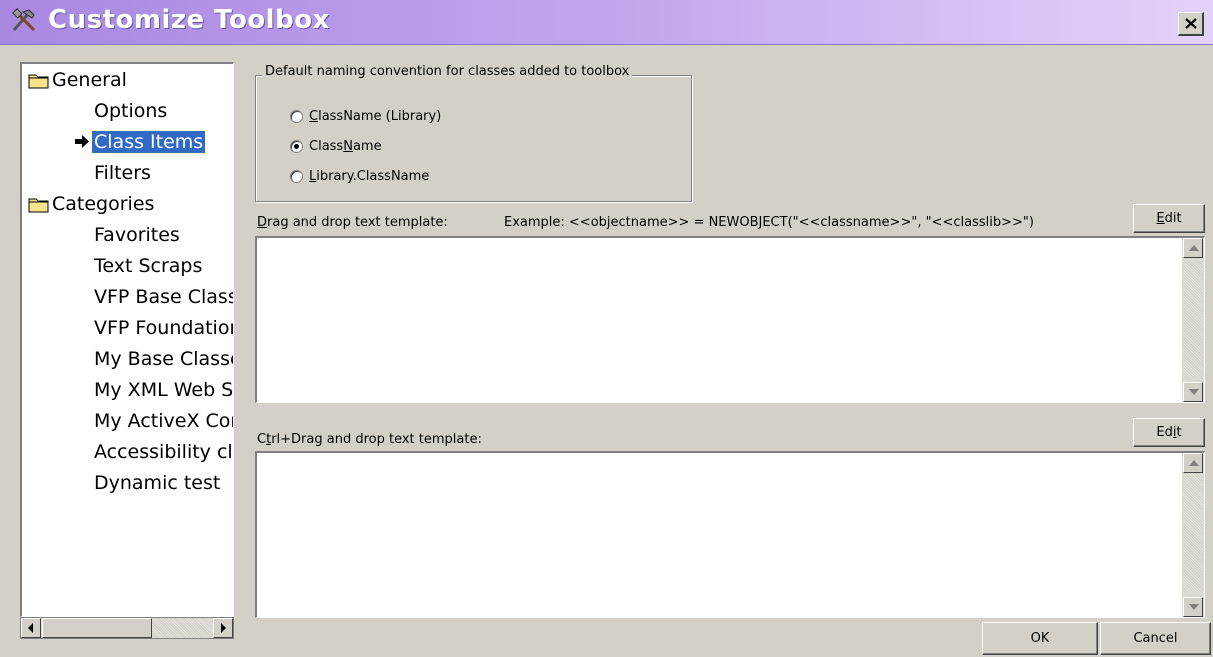  What do you see at coordinates (1169, 218) in the screenshot?
I see `edit-drag-template-button: Edit` at bounding box center [1169, 218].